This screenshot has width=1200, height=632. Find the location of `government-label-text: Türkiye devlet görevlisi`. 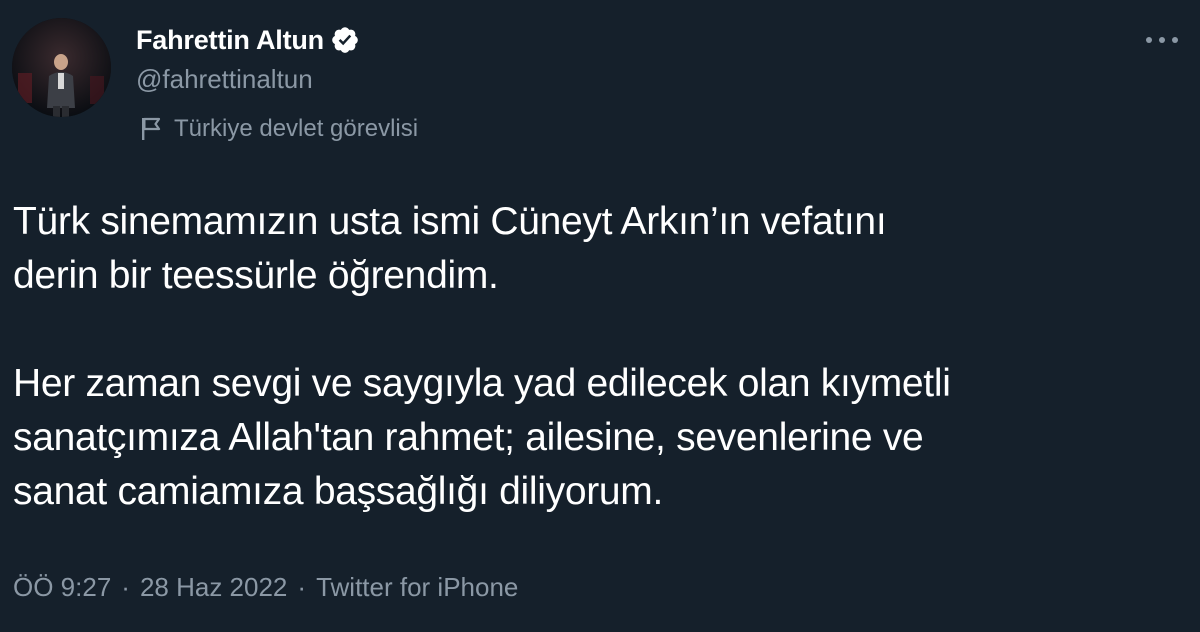

government-label-text: Türkiye devlet görevlisi is located at coordinates (296, 128).